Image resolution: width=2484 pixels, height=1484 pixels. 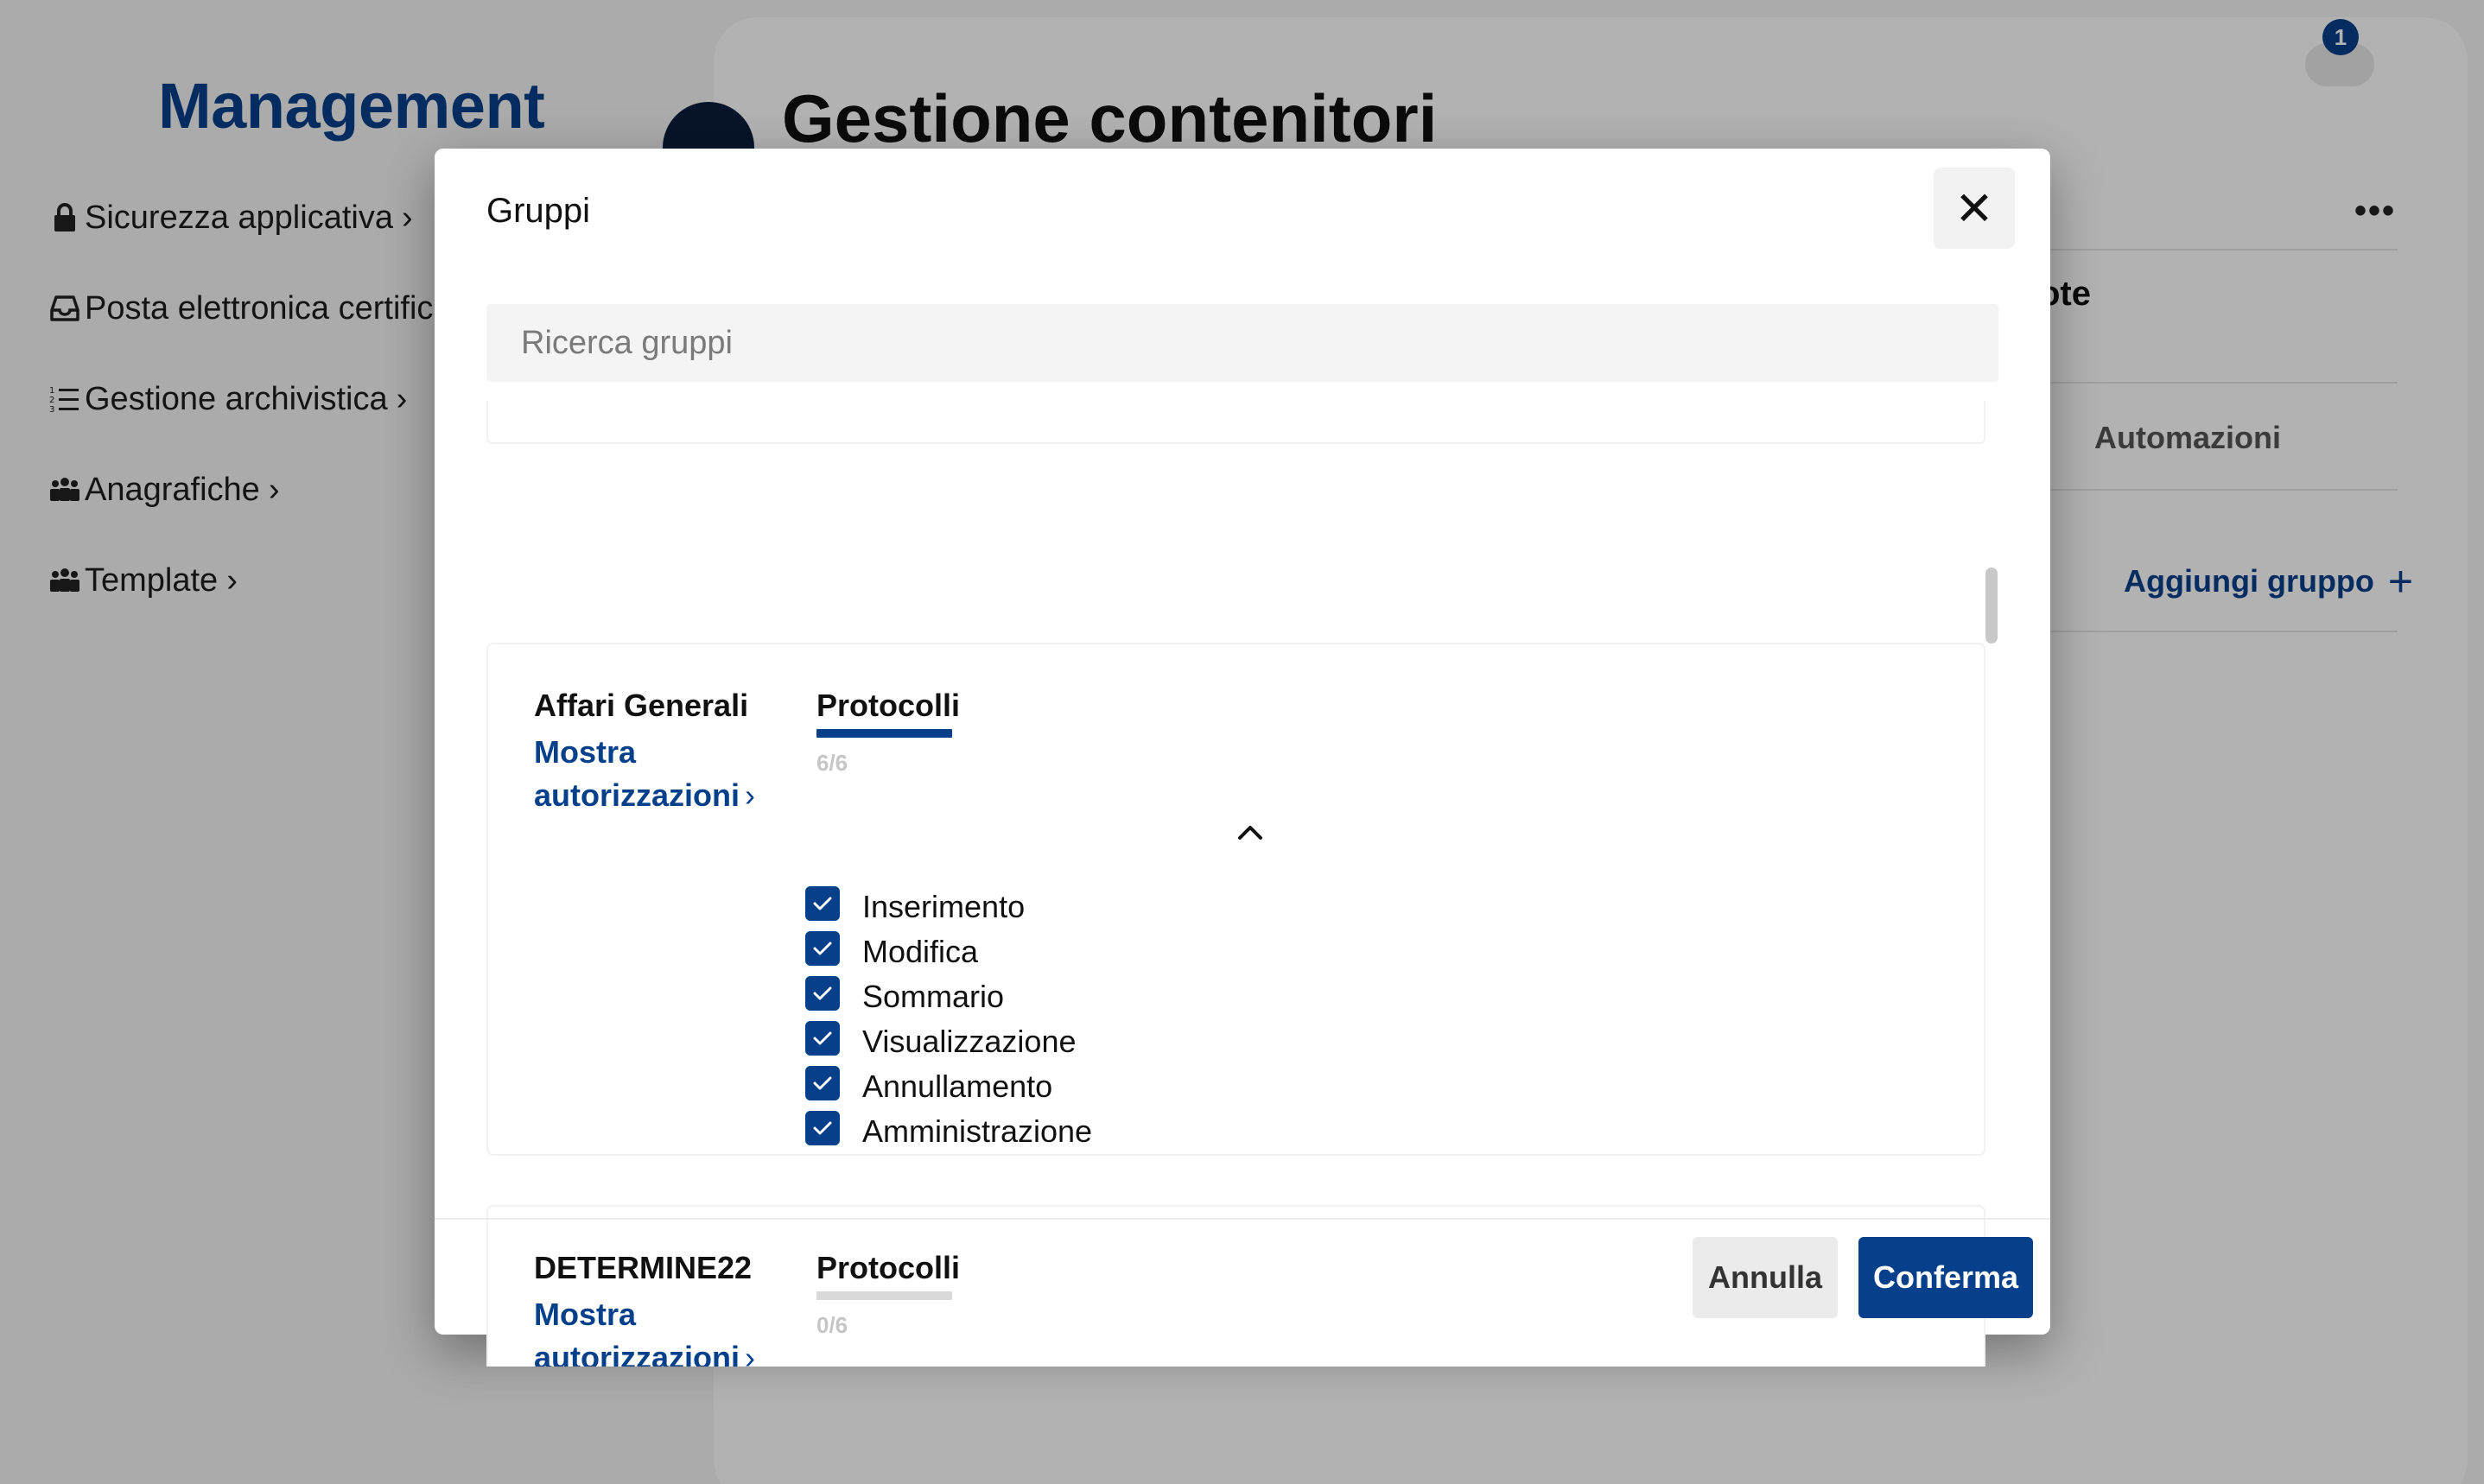 What do you see at coordinates (1242, 1219) in the screenshot?
I see `footer-divider` at bounding box center [1242, 1219].